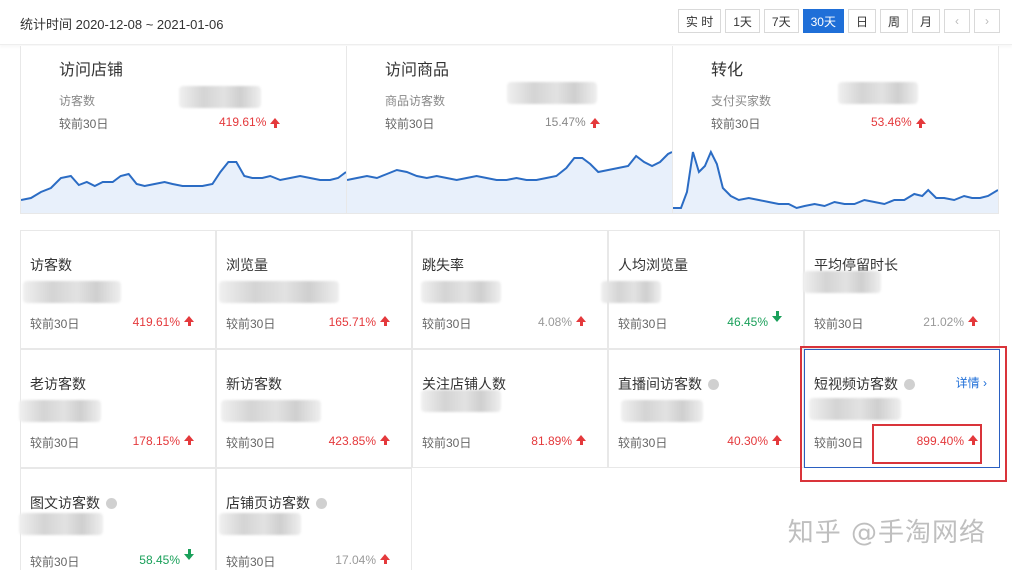  What do you see at coordinates (443, 265) in the screenshot?
I see `metric-title: 跳失率` at bounding box center [443, 265].